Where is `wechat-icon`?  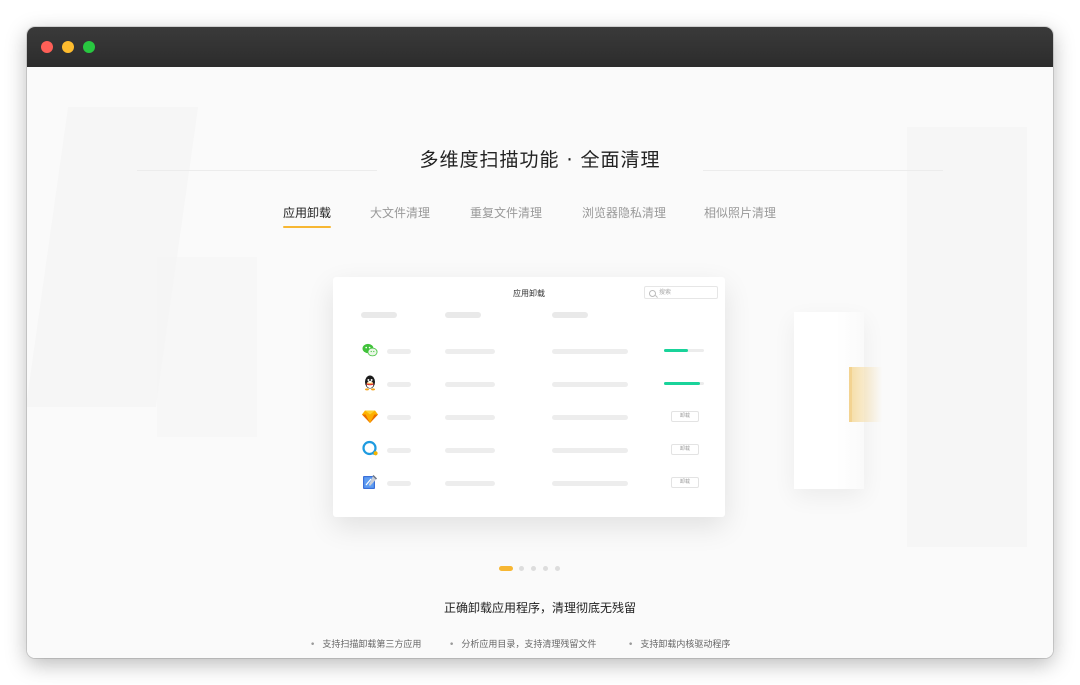
wechat-icon is located at coordinates (370, 350).